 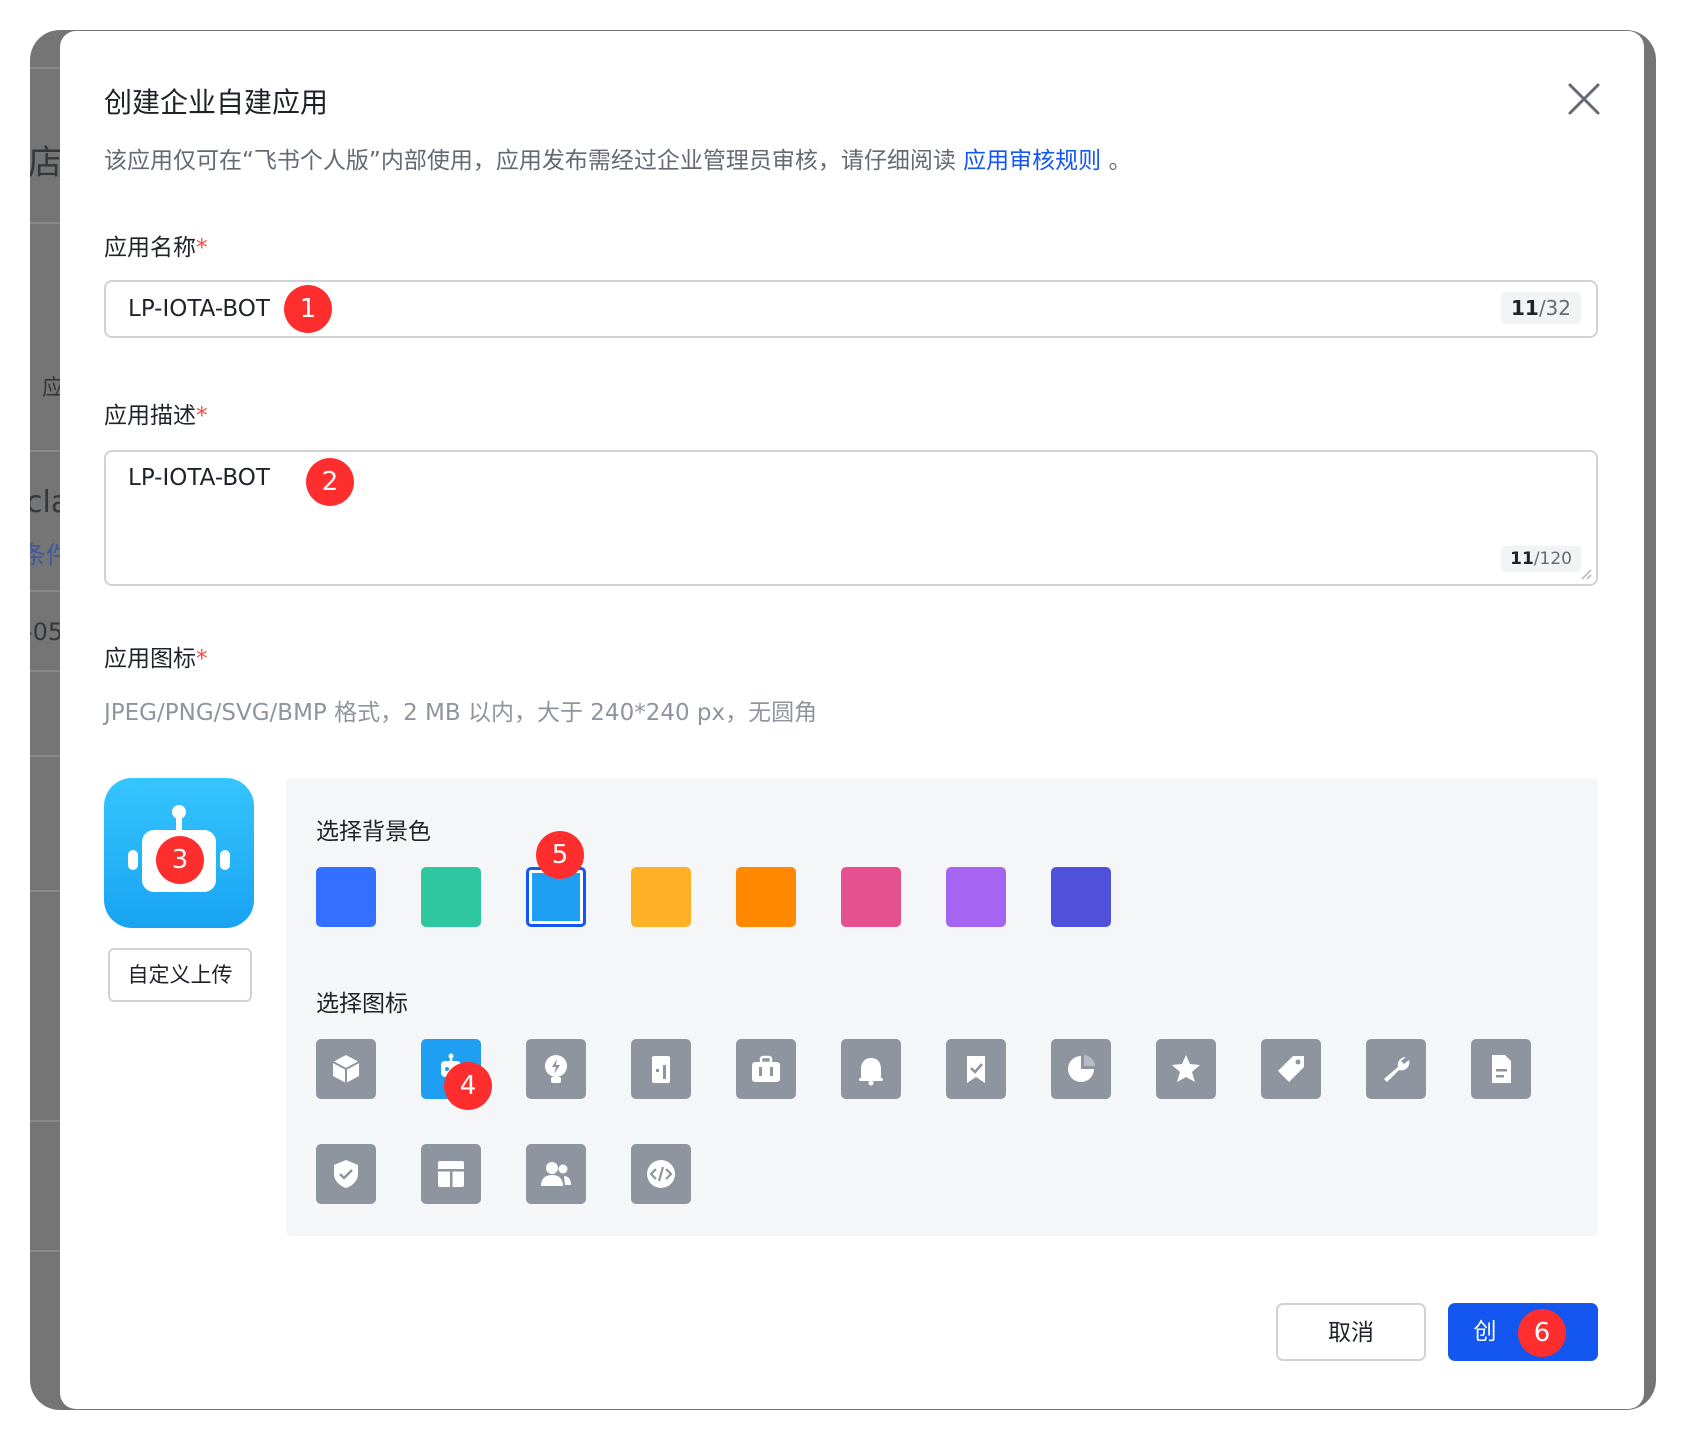 I want to click on cancel-button: 取消, so click(x=1351, y=1332).